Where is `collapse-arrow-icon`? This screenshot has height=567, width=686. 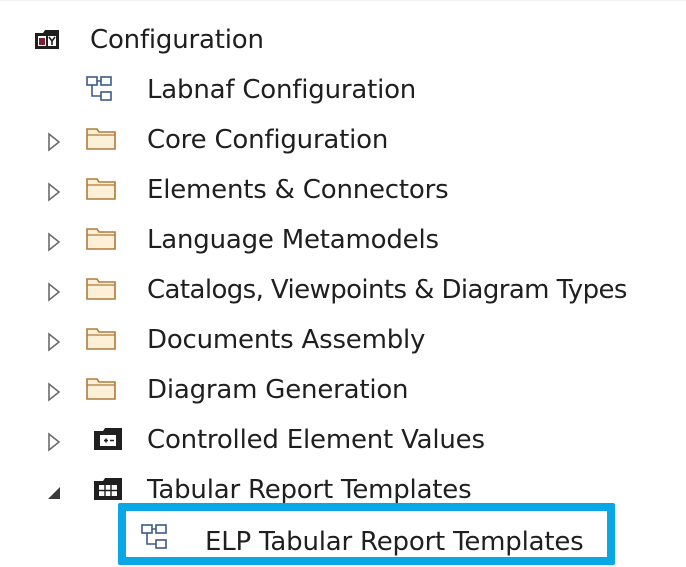
collapse-arrow-icon is located at coordinates (54, 493).